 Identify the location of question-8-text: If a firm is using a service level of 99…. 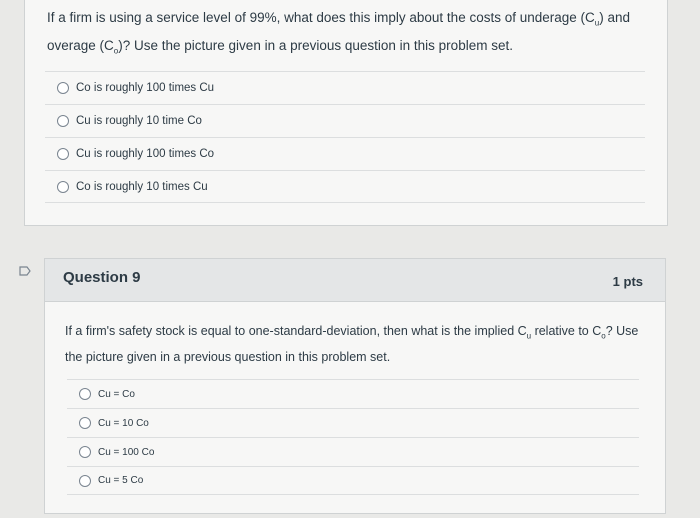
(338, 33).